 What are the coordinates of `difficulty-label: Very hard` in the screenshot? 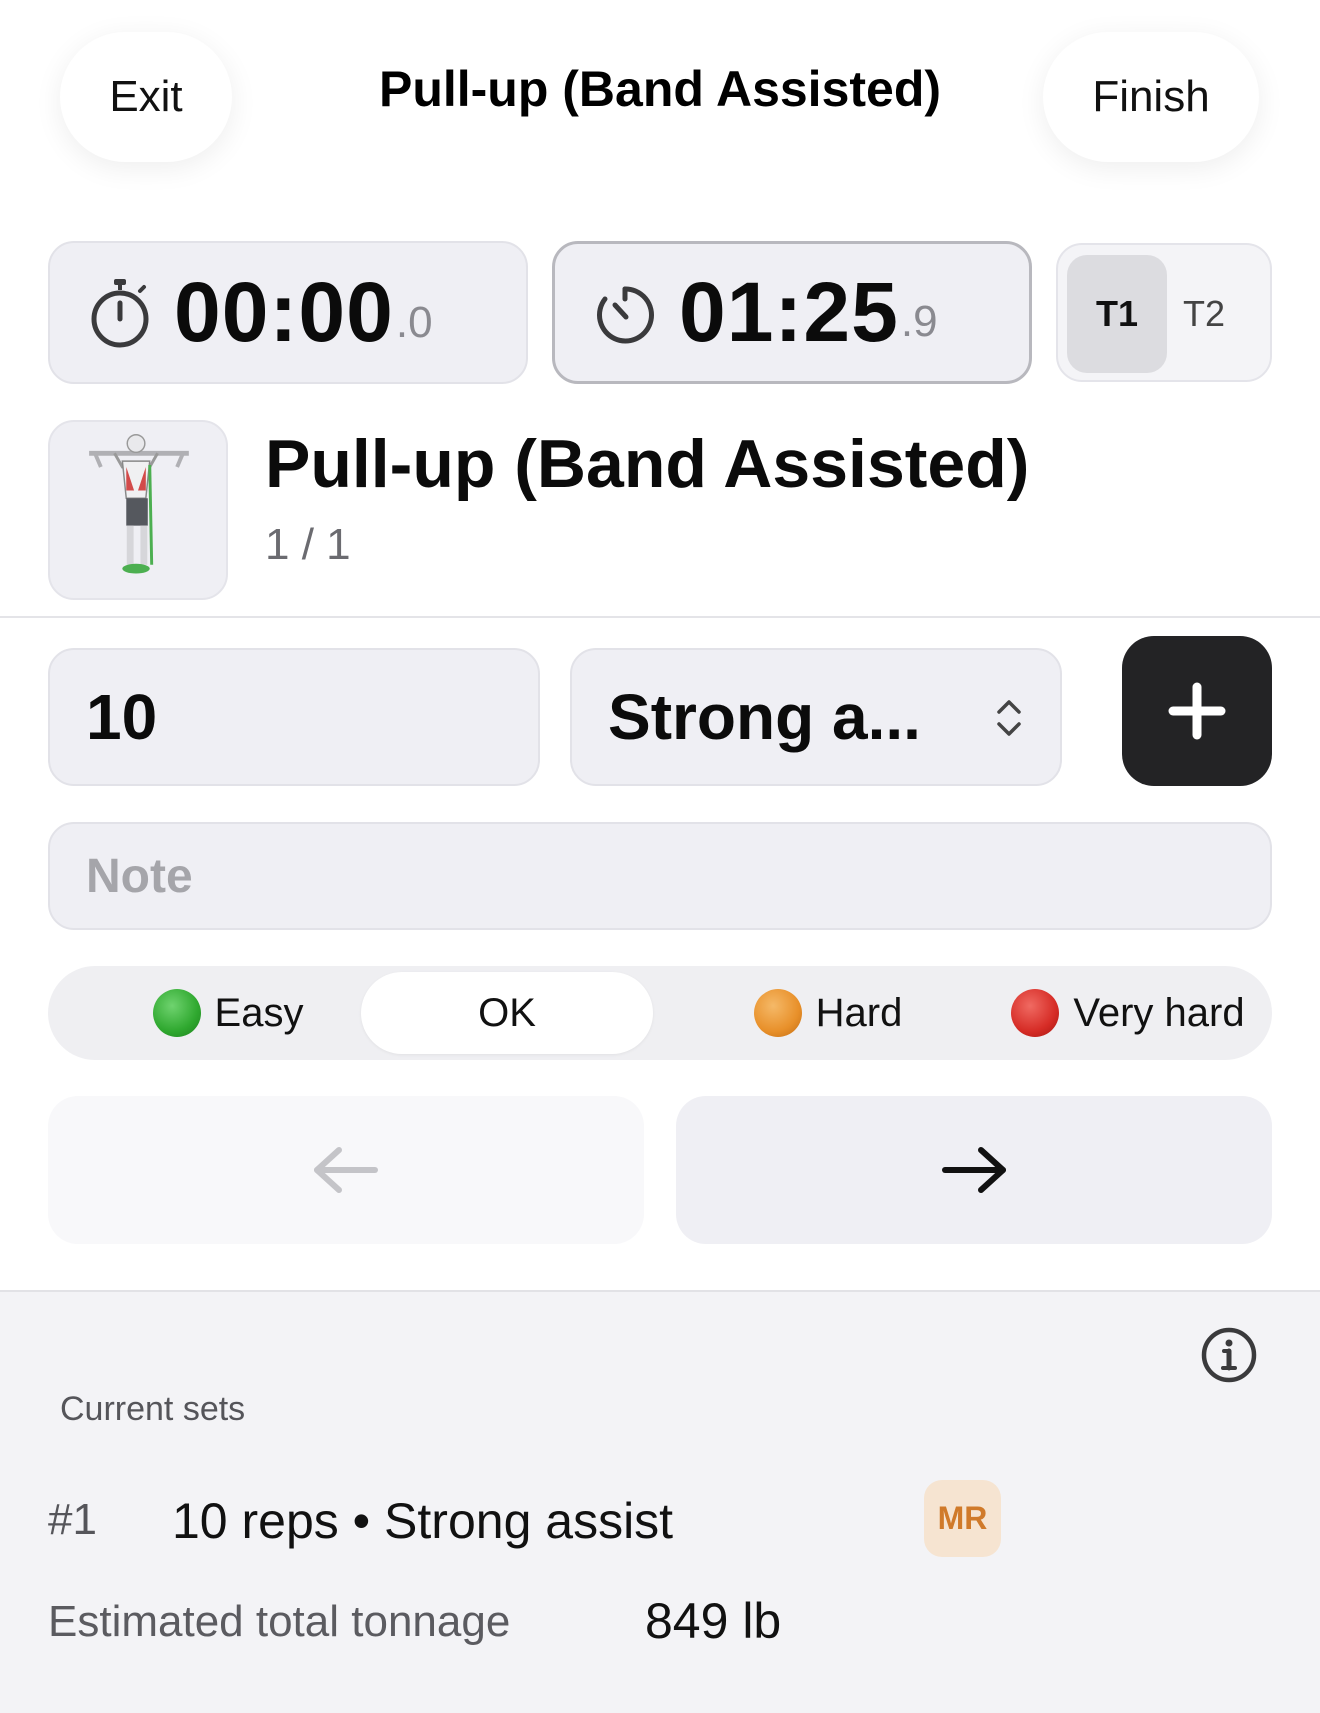 It's located at (1159, 1012).